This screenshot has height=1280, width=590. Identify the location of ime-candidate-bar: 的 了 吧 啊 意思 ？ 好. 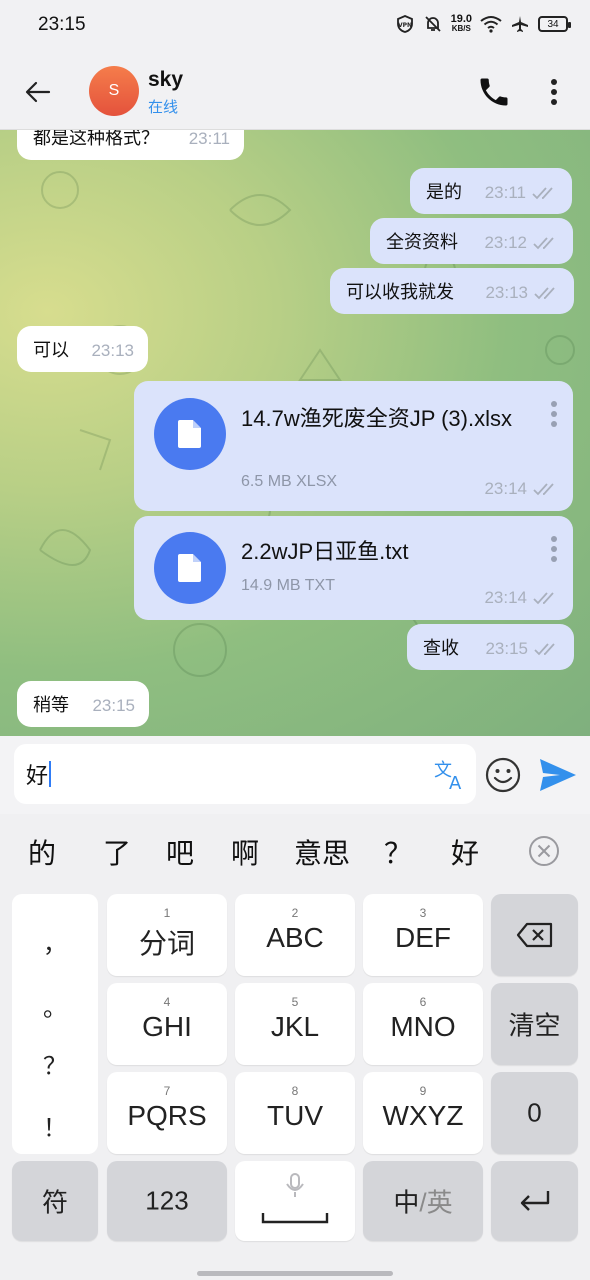
(295, 852).